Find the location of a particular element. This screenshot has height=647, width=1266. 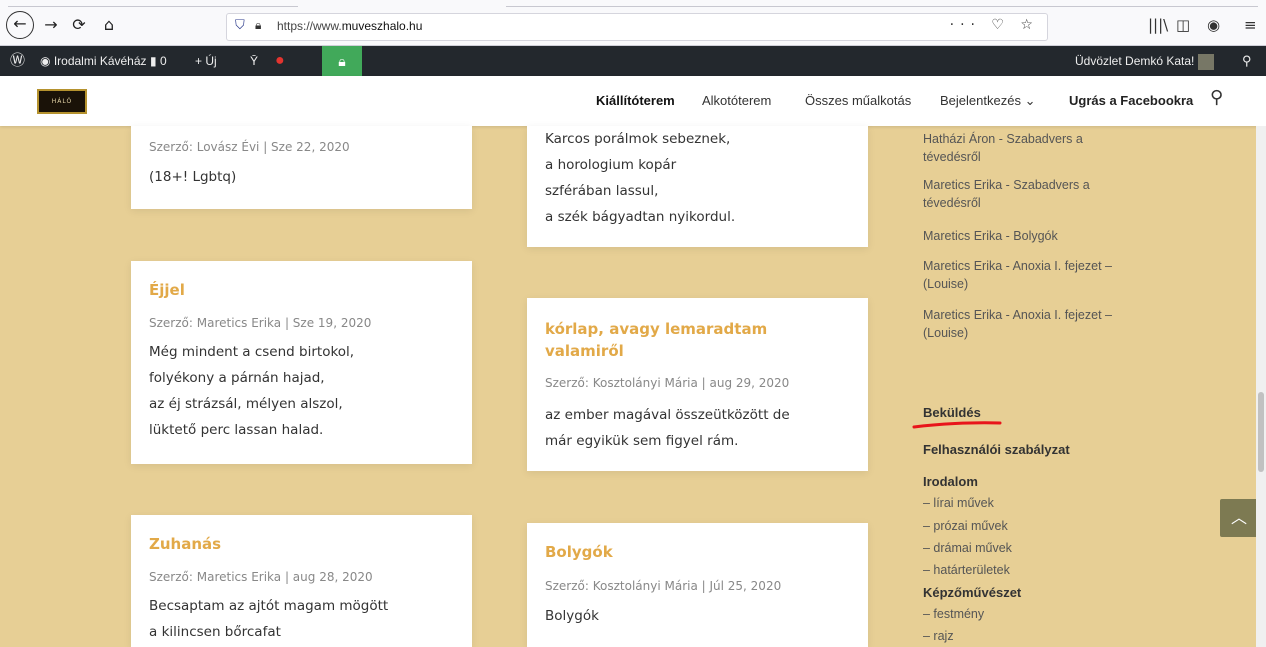

post-title: Éjjel is located at coordinates (167, 290).